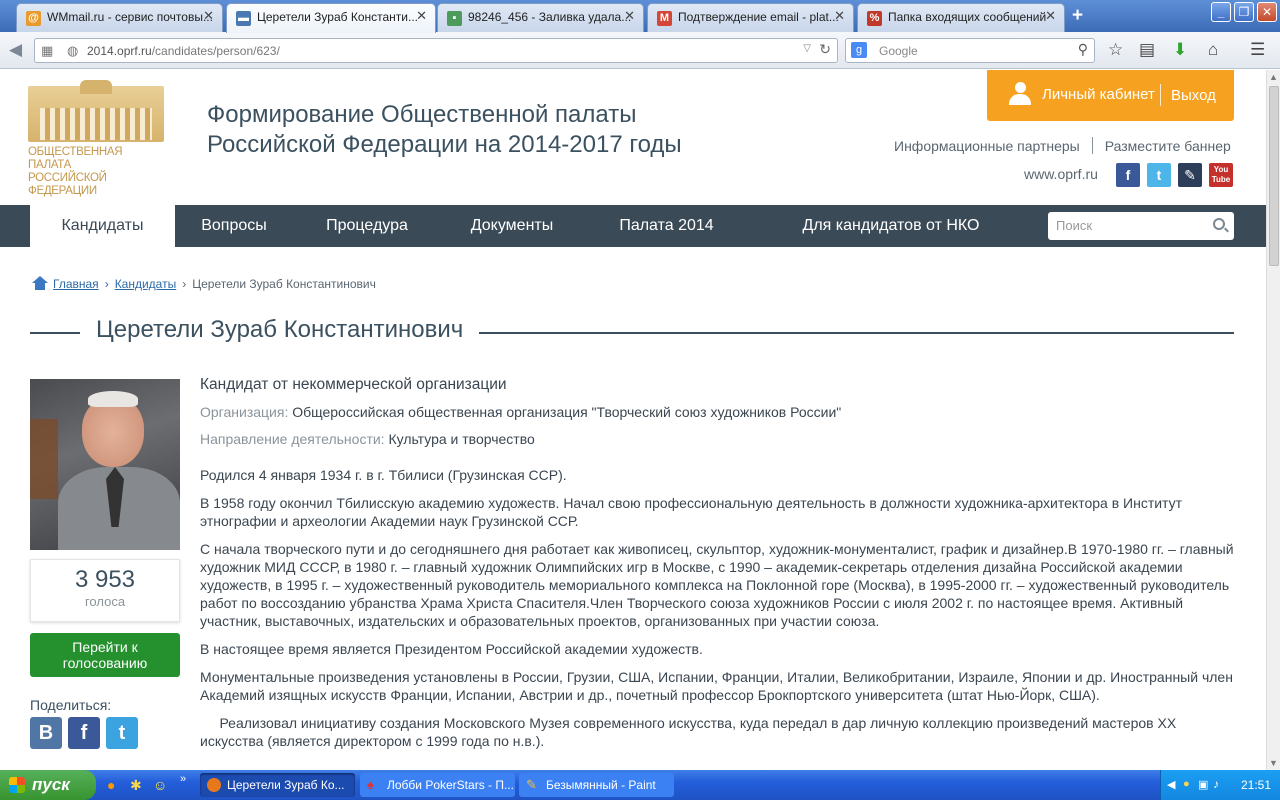 The height and width of the screenshot is (800, 1280). Describe the element at coordinates (1115, 50) in the screenshot. I see `bookmark-star-icon: ☆` at that location.